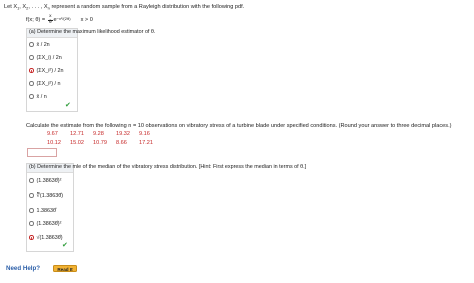 The height and width of the screenshot is (283, 474). Describe the element at coordinates (77, 143) in the screenshot. I see `observation-value: 15.02` at that location.